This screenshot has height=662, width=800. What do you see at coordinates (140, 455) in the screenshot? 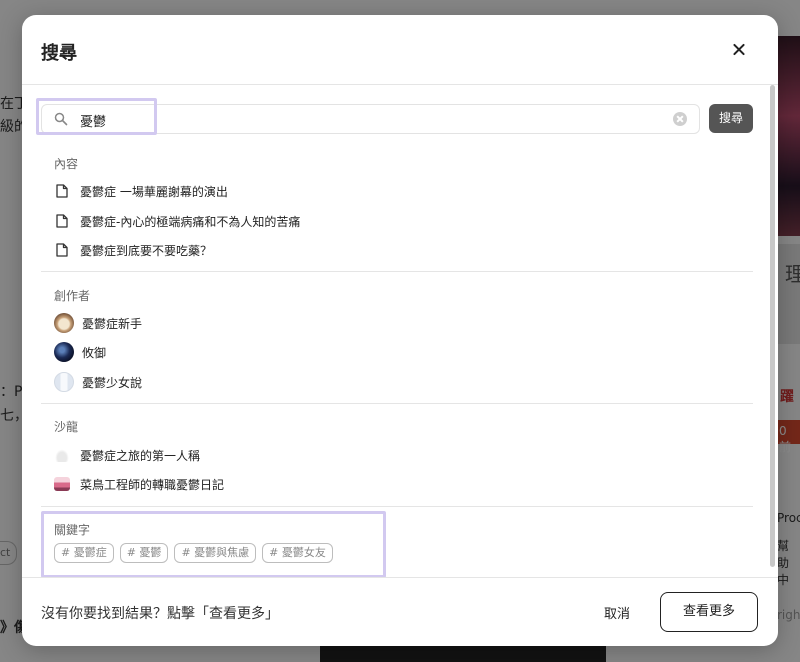
I see `salon-name: 憂鬱症之旅的第一人稱` at bounding box center [140, 455].